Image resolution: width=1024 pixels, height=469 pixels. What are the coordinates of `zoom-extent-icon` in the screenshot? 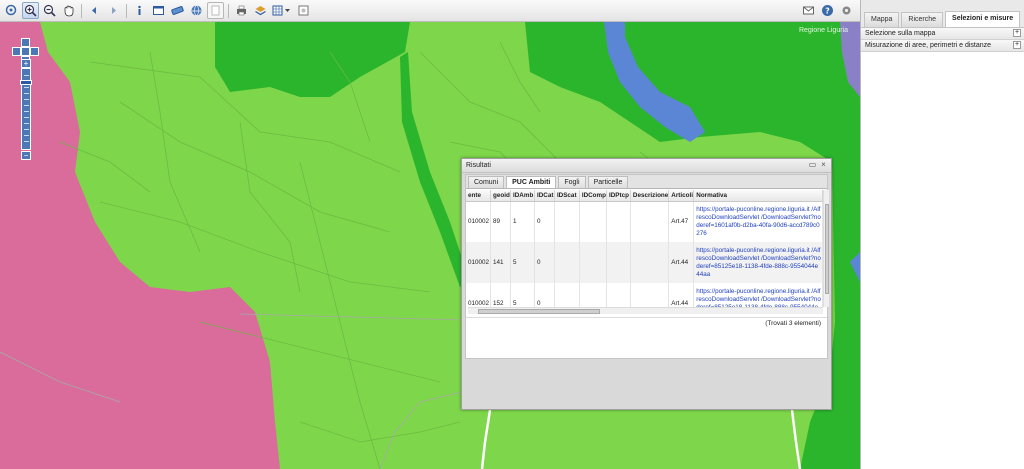 It's located at (11, 10).